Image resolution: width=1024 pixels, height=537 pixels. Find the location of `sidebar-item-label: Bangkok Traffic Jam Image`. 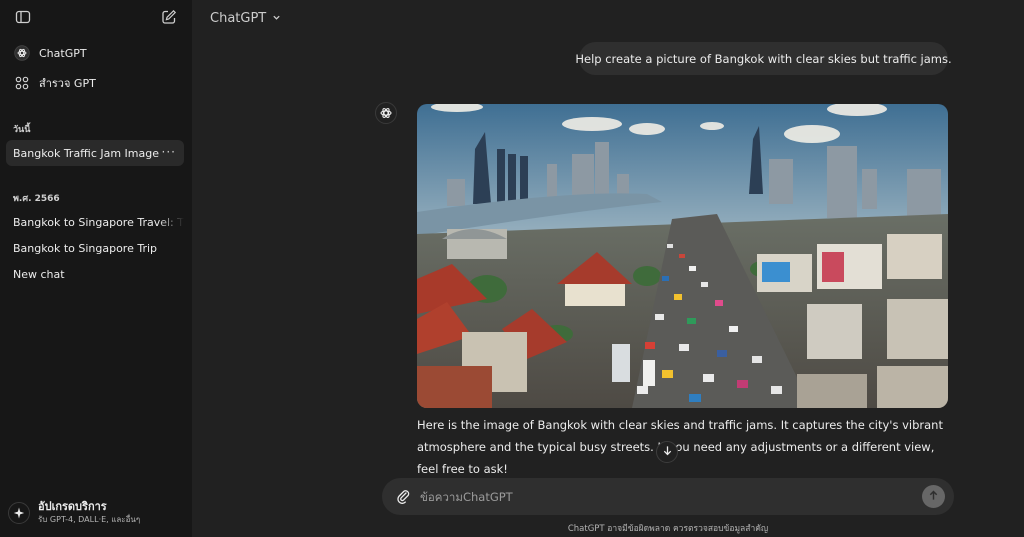

sidebar-item-label: Bangkok Traffic Jam Image is located at coordinates (86, 153).